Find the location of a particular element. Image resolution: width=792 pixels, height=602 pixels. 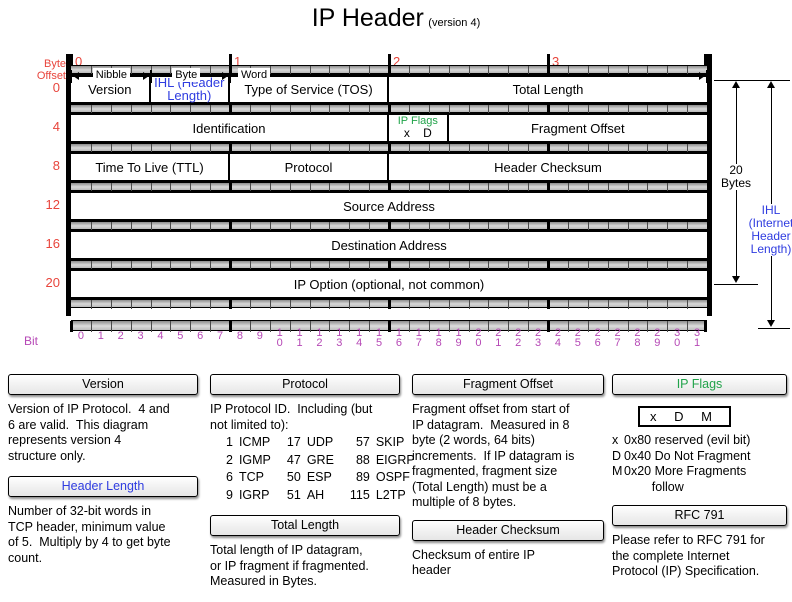

bit-number-3: 3 is located at coordinates (140, 336).